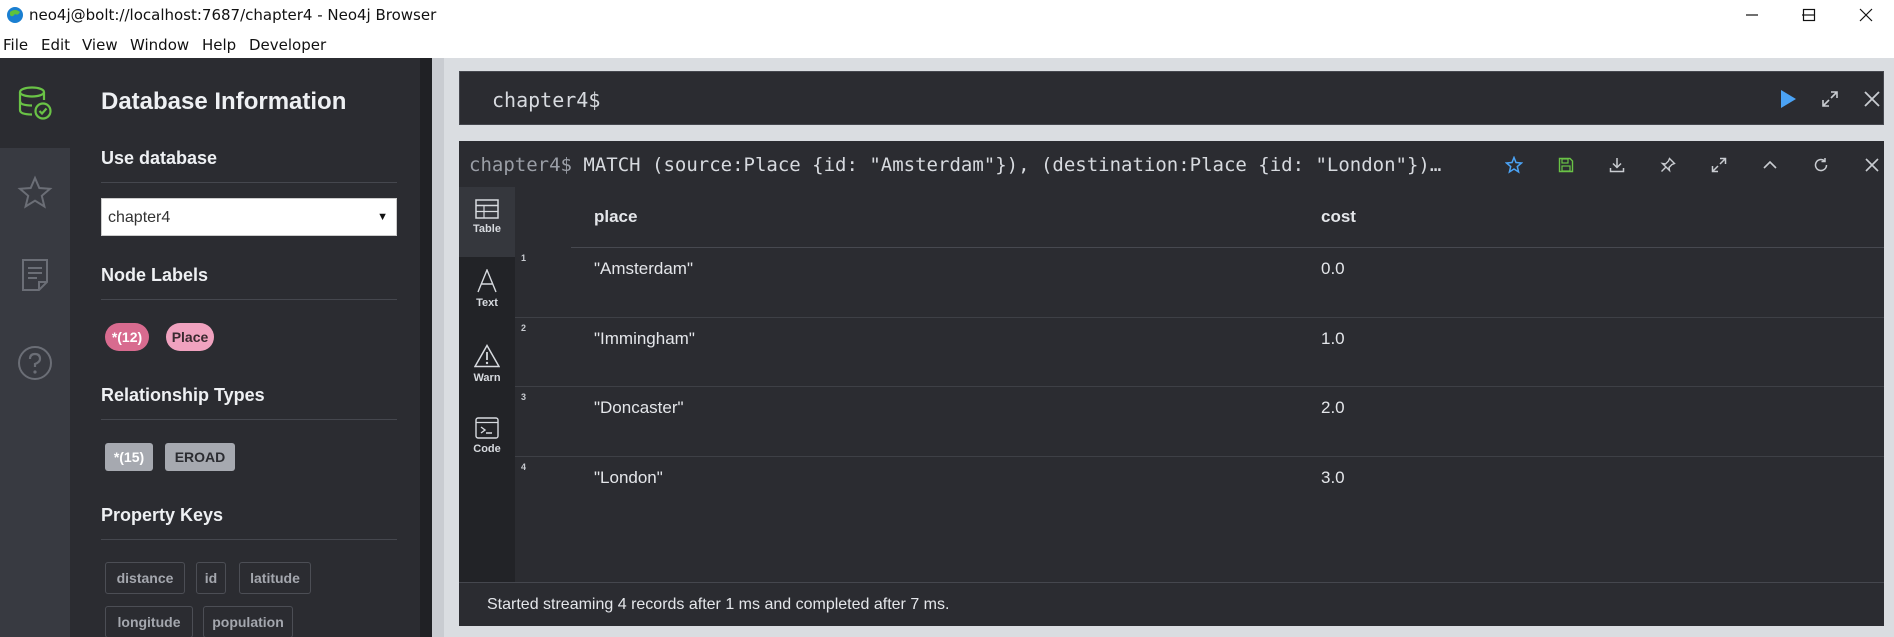  Describe the element at coordinates (644, 338) in the screenshot. I see `cell-place: "Immingham"` at that location.